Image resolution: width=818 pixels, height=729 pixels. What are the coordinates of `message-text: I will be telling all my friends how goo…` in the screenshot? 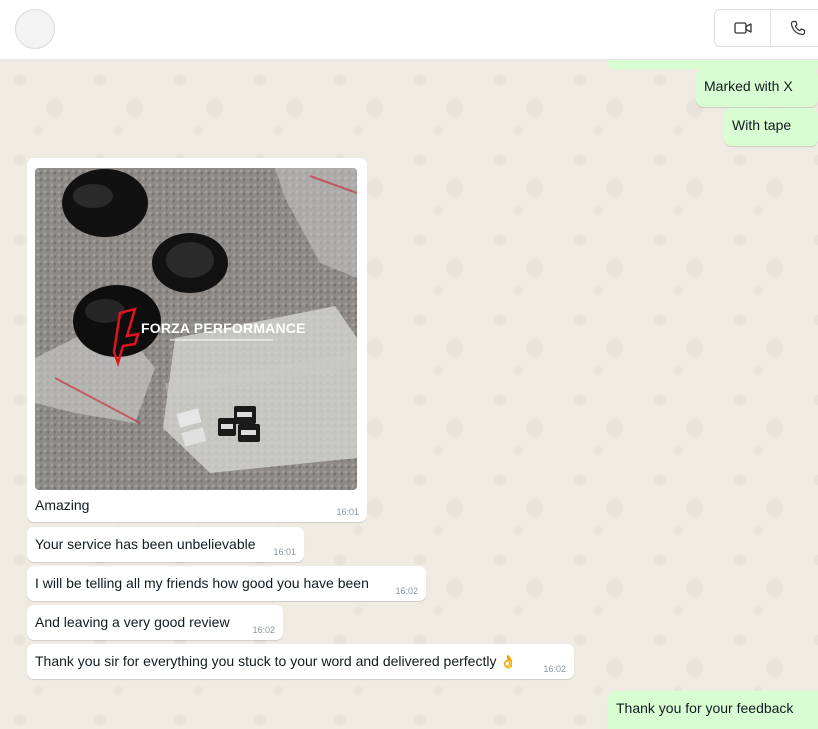 It's located at (202, 583).